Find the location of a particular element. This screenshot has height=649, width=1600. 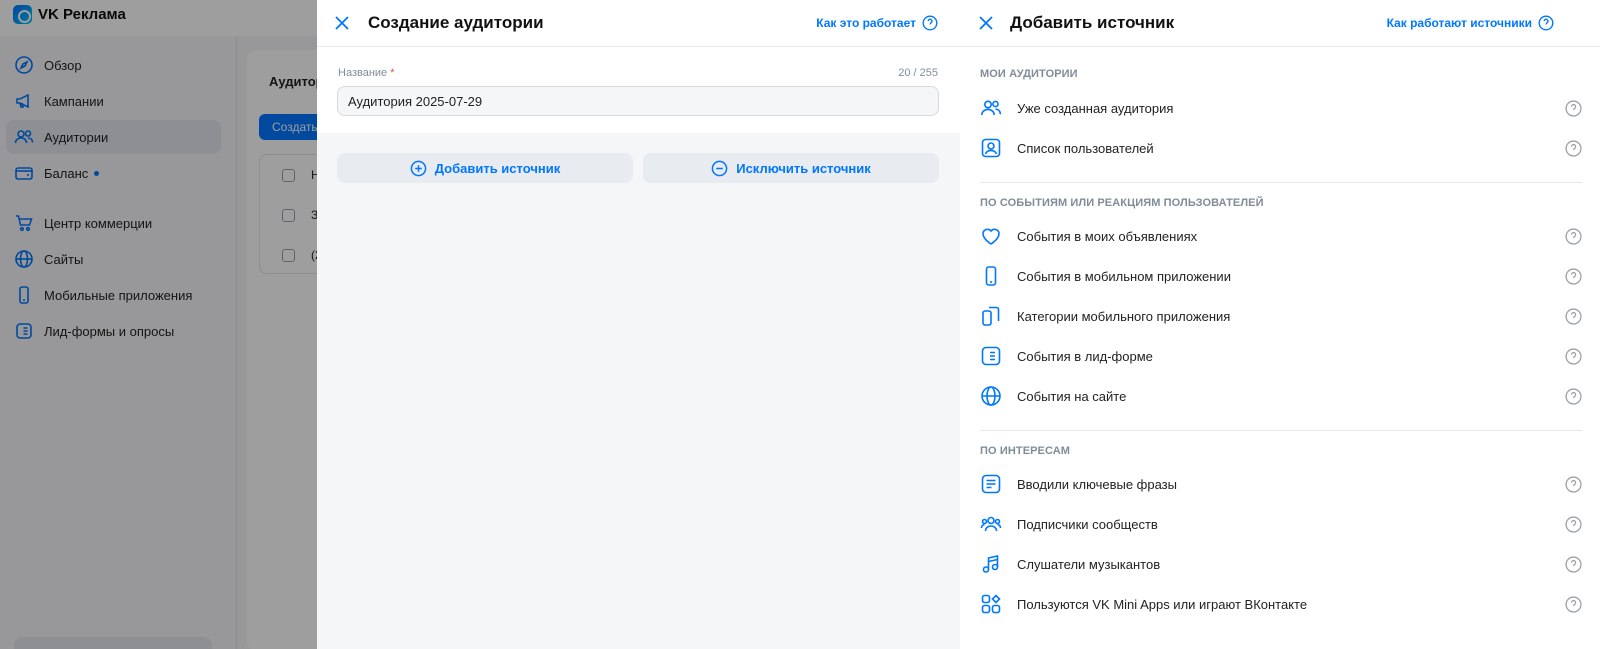

exclude-source-label: Исключить источник is located at coordinates (803, 168).